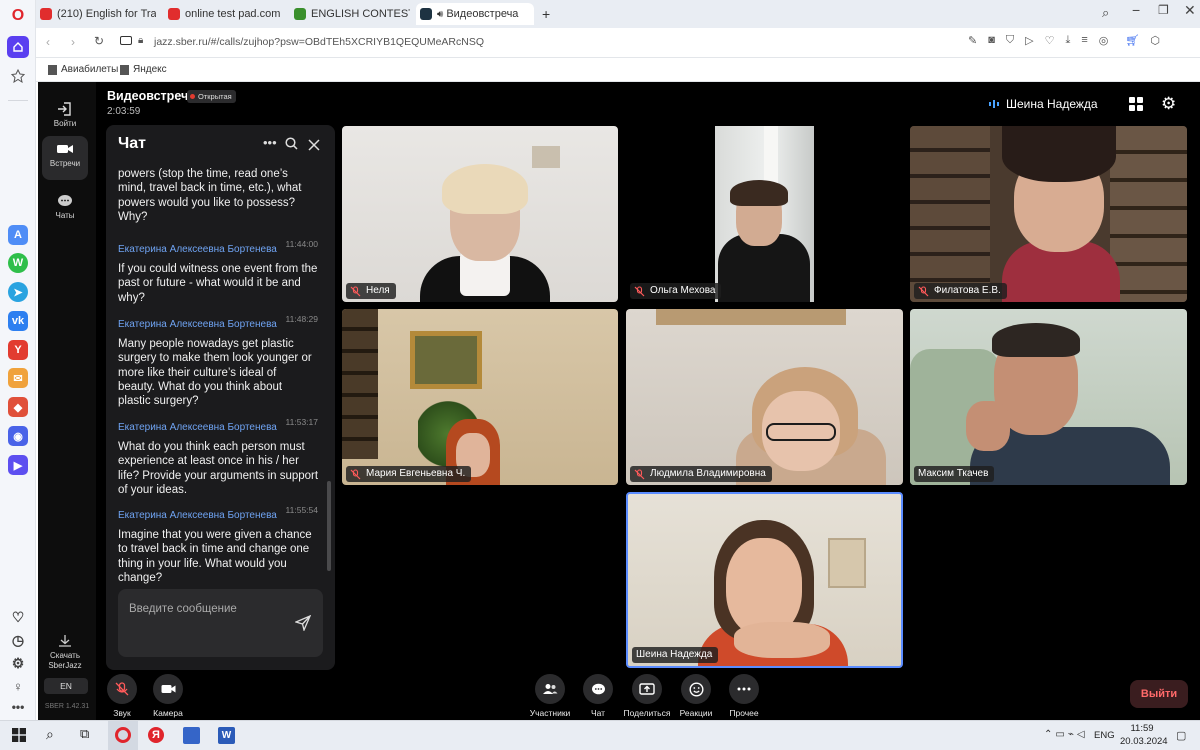 The height and width of the screenshot is (750, 1200). What do you see at coordinates (1136, 10) in the screenshot?
I see `minimize-button: −` at bounding box center [1136, 10].